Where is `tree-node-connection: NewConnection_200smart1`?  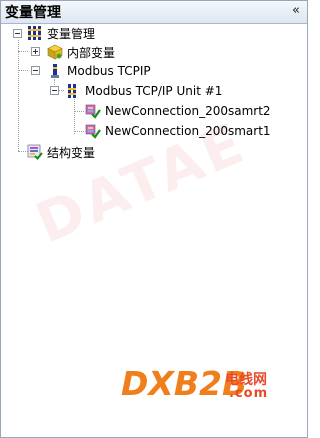 tree-node-connection: NewConnection_200smart1 is located at coordinates (178, 131).